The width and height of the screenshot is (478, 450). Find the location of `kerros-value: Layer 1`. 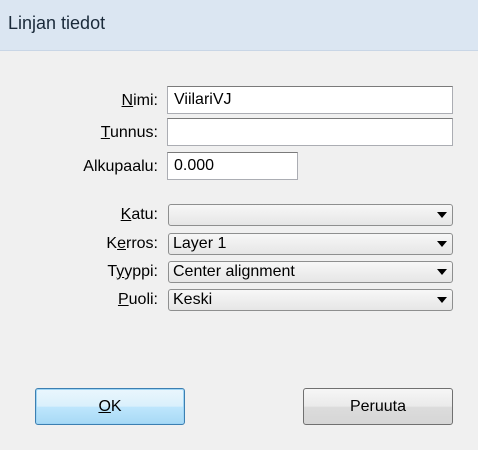

kerros-value: Layer 1 is located at coordinates (200, 243).